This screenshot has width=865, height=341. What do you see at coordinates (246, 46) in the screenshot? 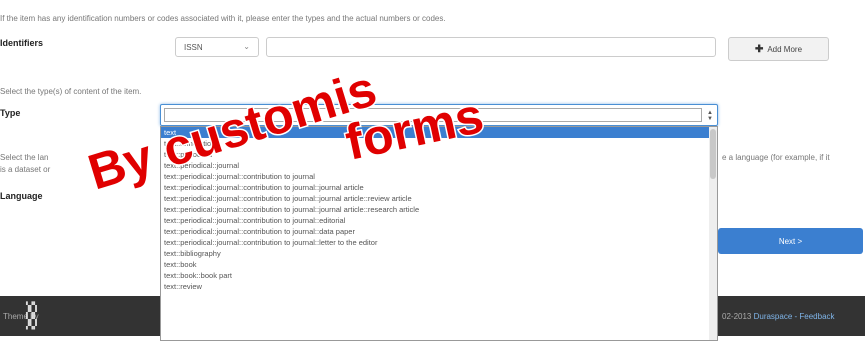
I see `chevron-down-icon: ⌄` at bounding box center [246, 46].